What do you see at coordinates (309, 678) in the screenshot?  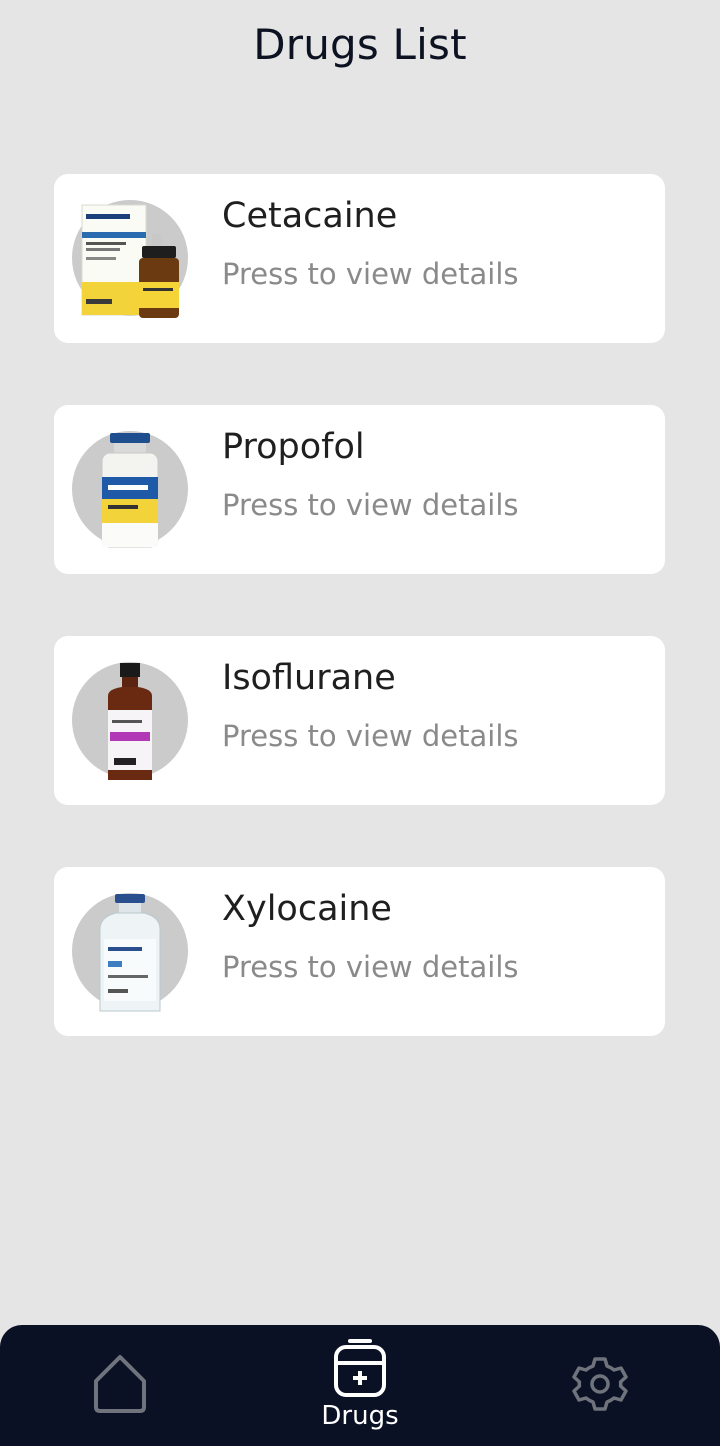 I see `drug-name: Isoflurane` at bounding box center [309, 678].